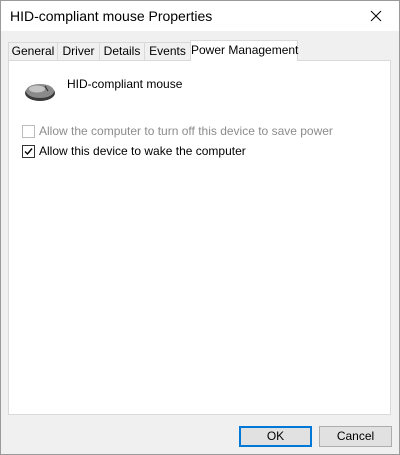 This screenshot has width=400, height=455. Describe the element at coordinates (40, 92) in the screenshot. I see `mouse-icon` at that location.